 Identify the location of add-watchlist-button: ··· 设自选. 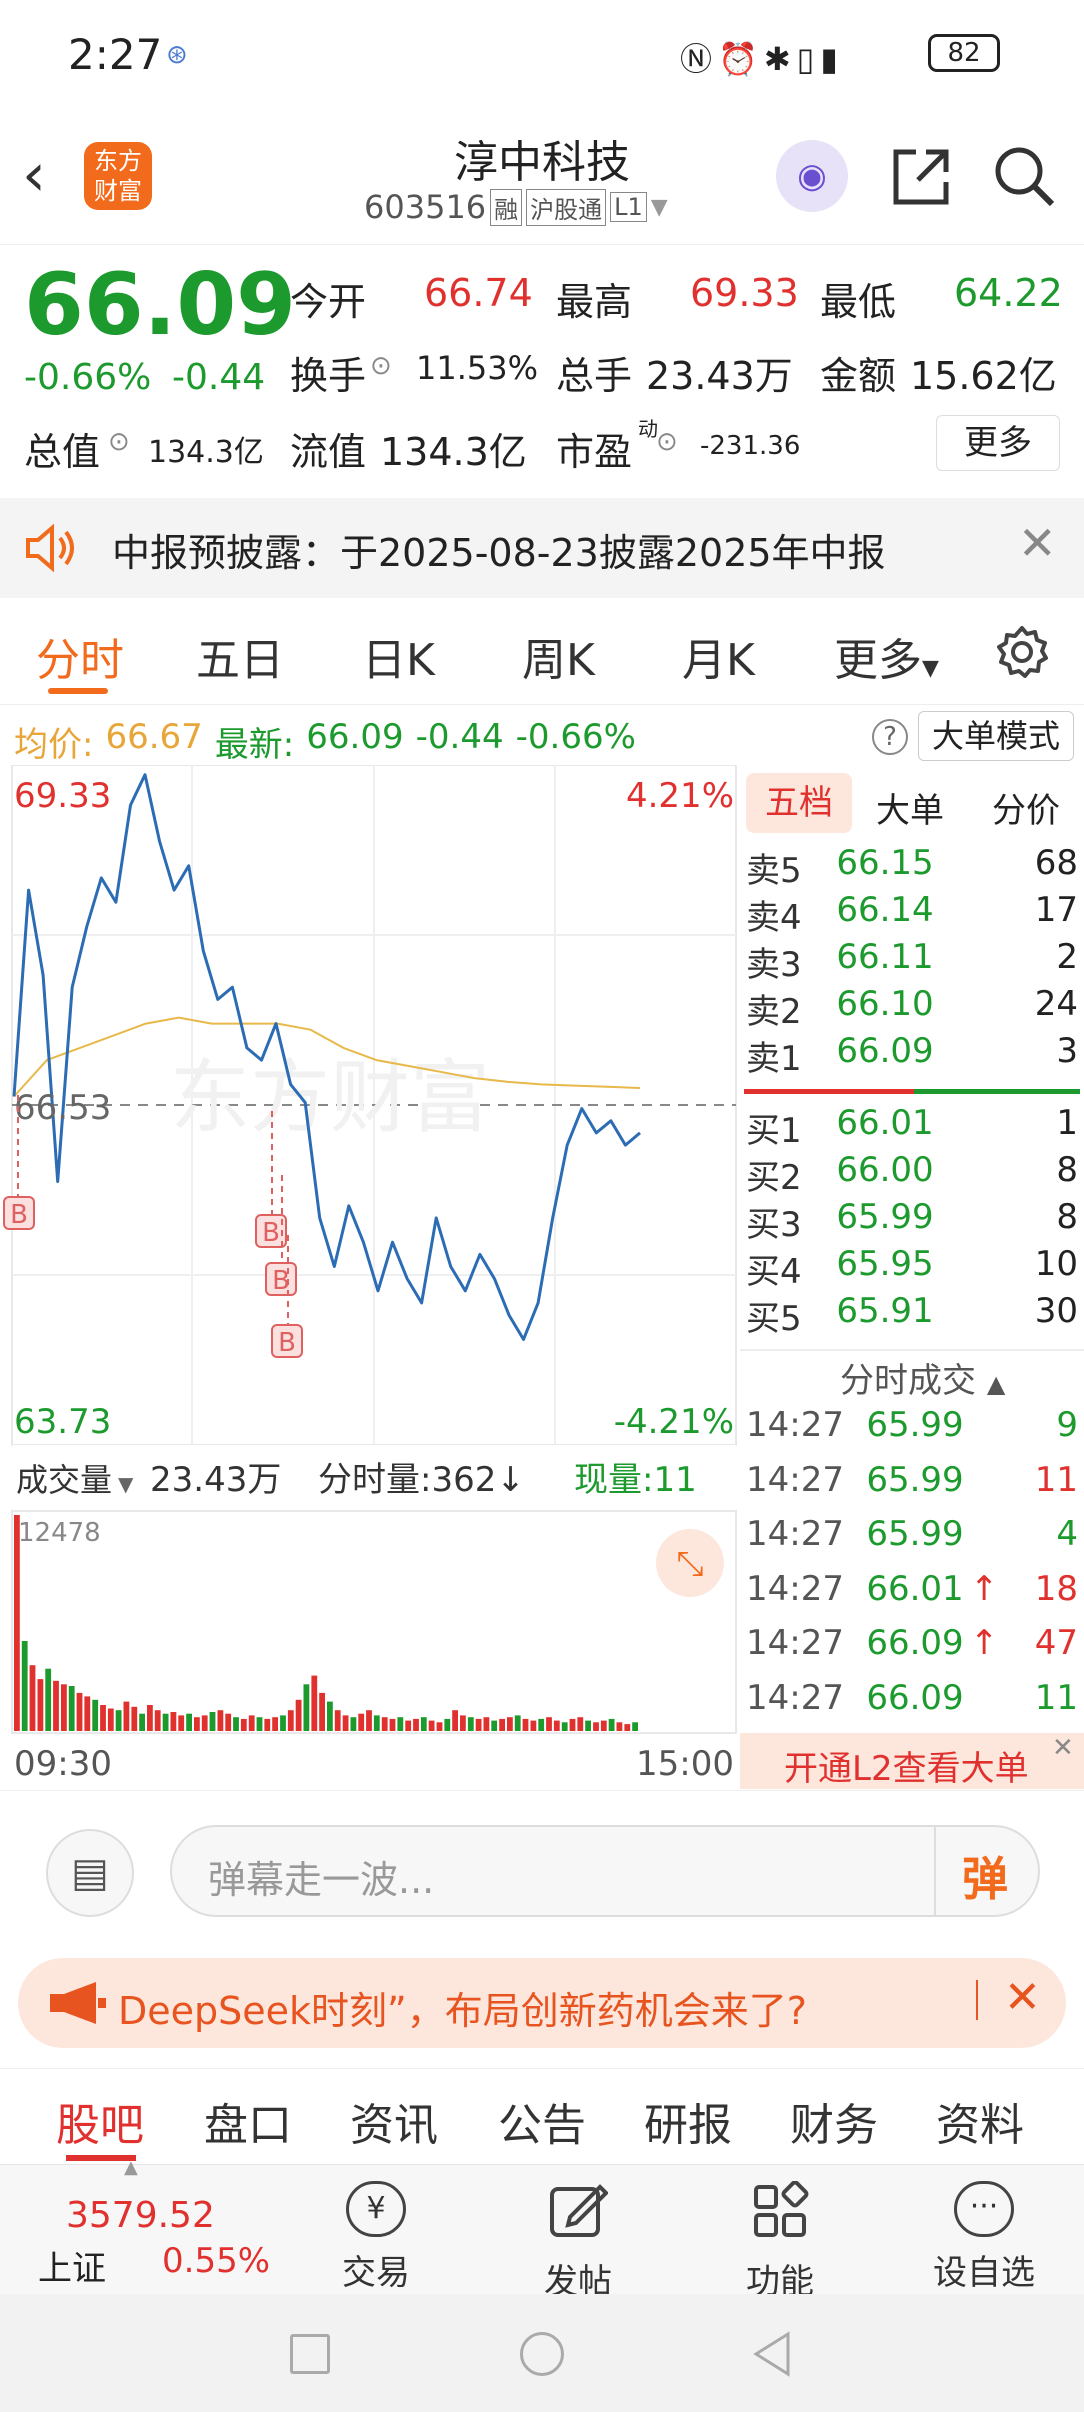
(984, 2237).